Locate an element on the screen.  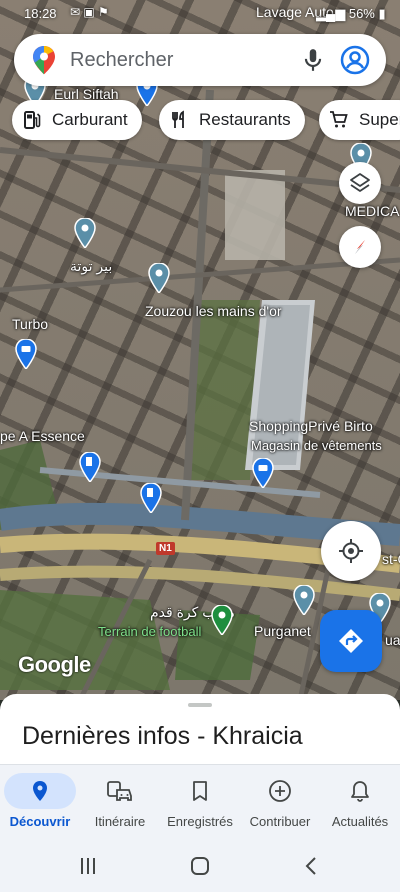
map-label-medica: MEDICA is located at coordinates (372, 211).